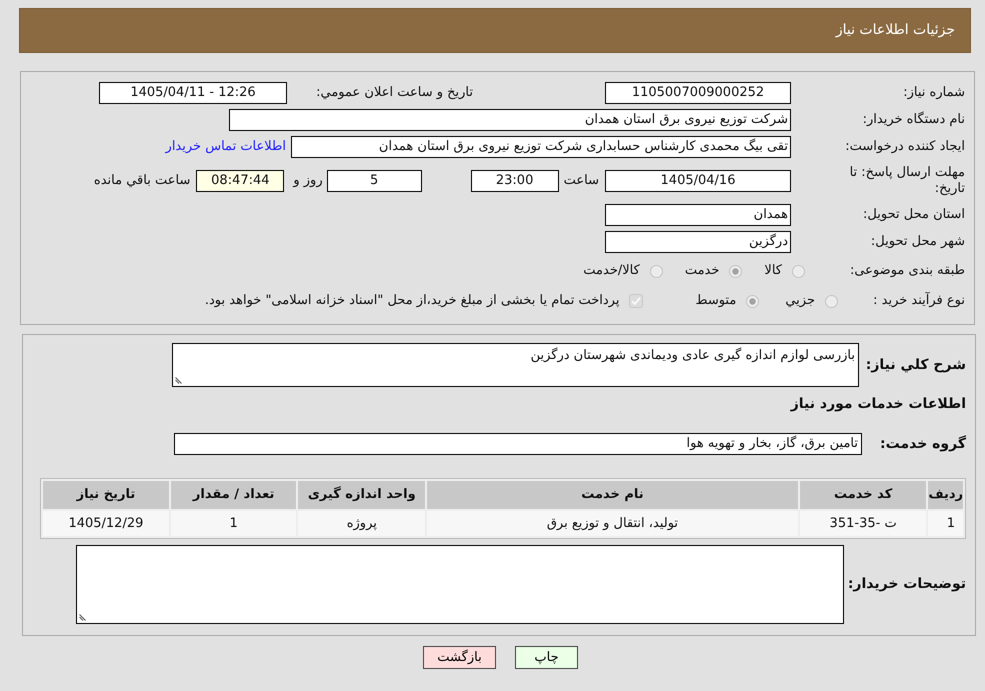 This screenshot has width=985, height=691. I want to click on deadline-time-field: 23:00, so click(514, 181).